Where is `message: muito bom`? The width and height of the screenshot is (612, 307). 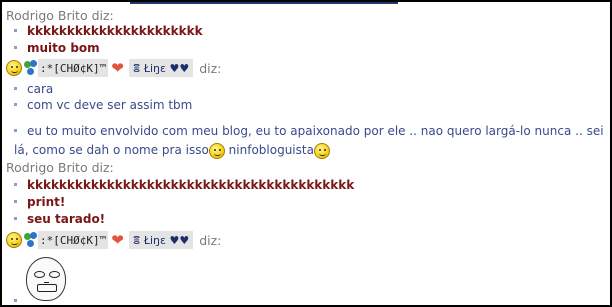 message: muito bom is located at coordinates (57, 48).